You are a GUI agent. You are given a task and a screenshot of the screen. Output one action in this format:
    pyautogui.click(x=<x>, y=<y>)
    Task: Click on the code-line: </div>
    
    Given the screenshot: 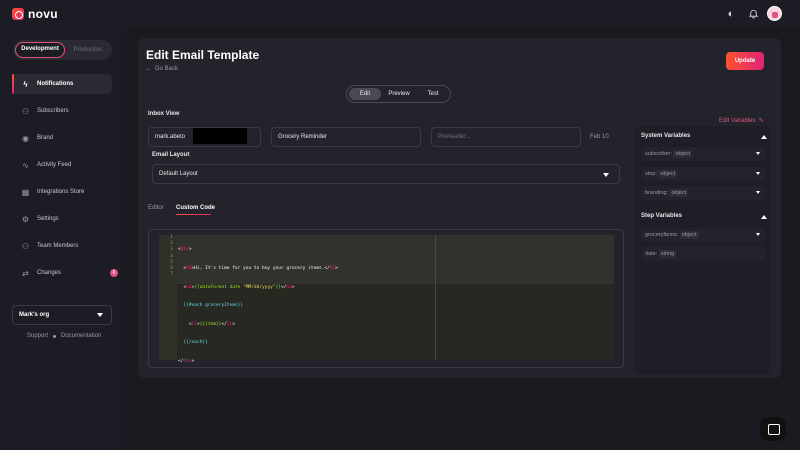 What is the action you would take?
    pyautogui.click(x=186, y=361)
    